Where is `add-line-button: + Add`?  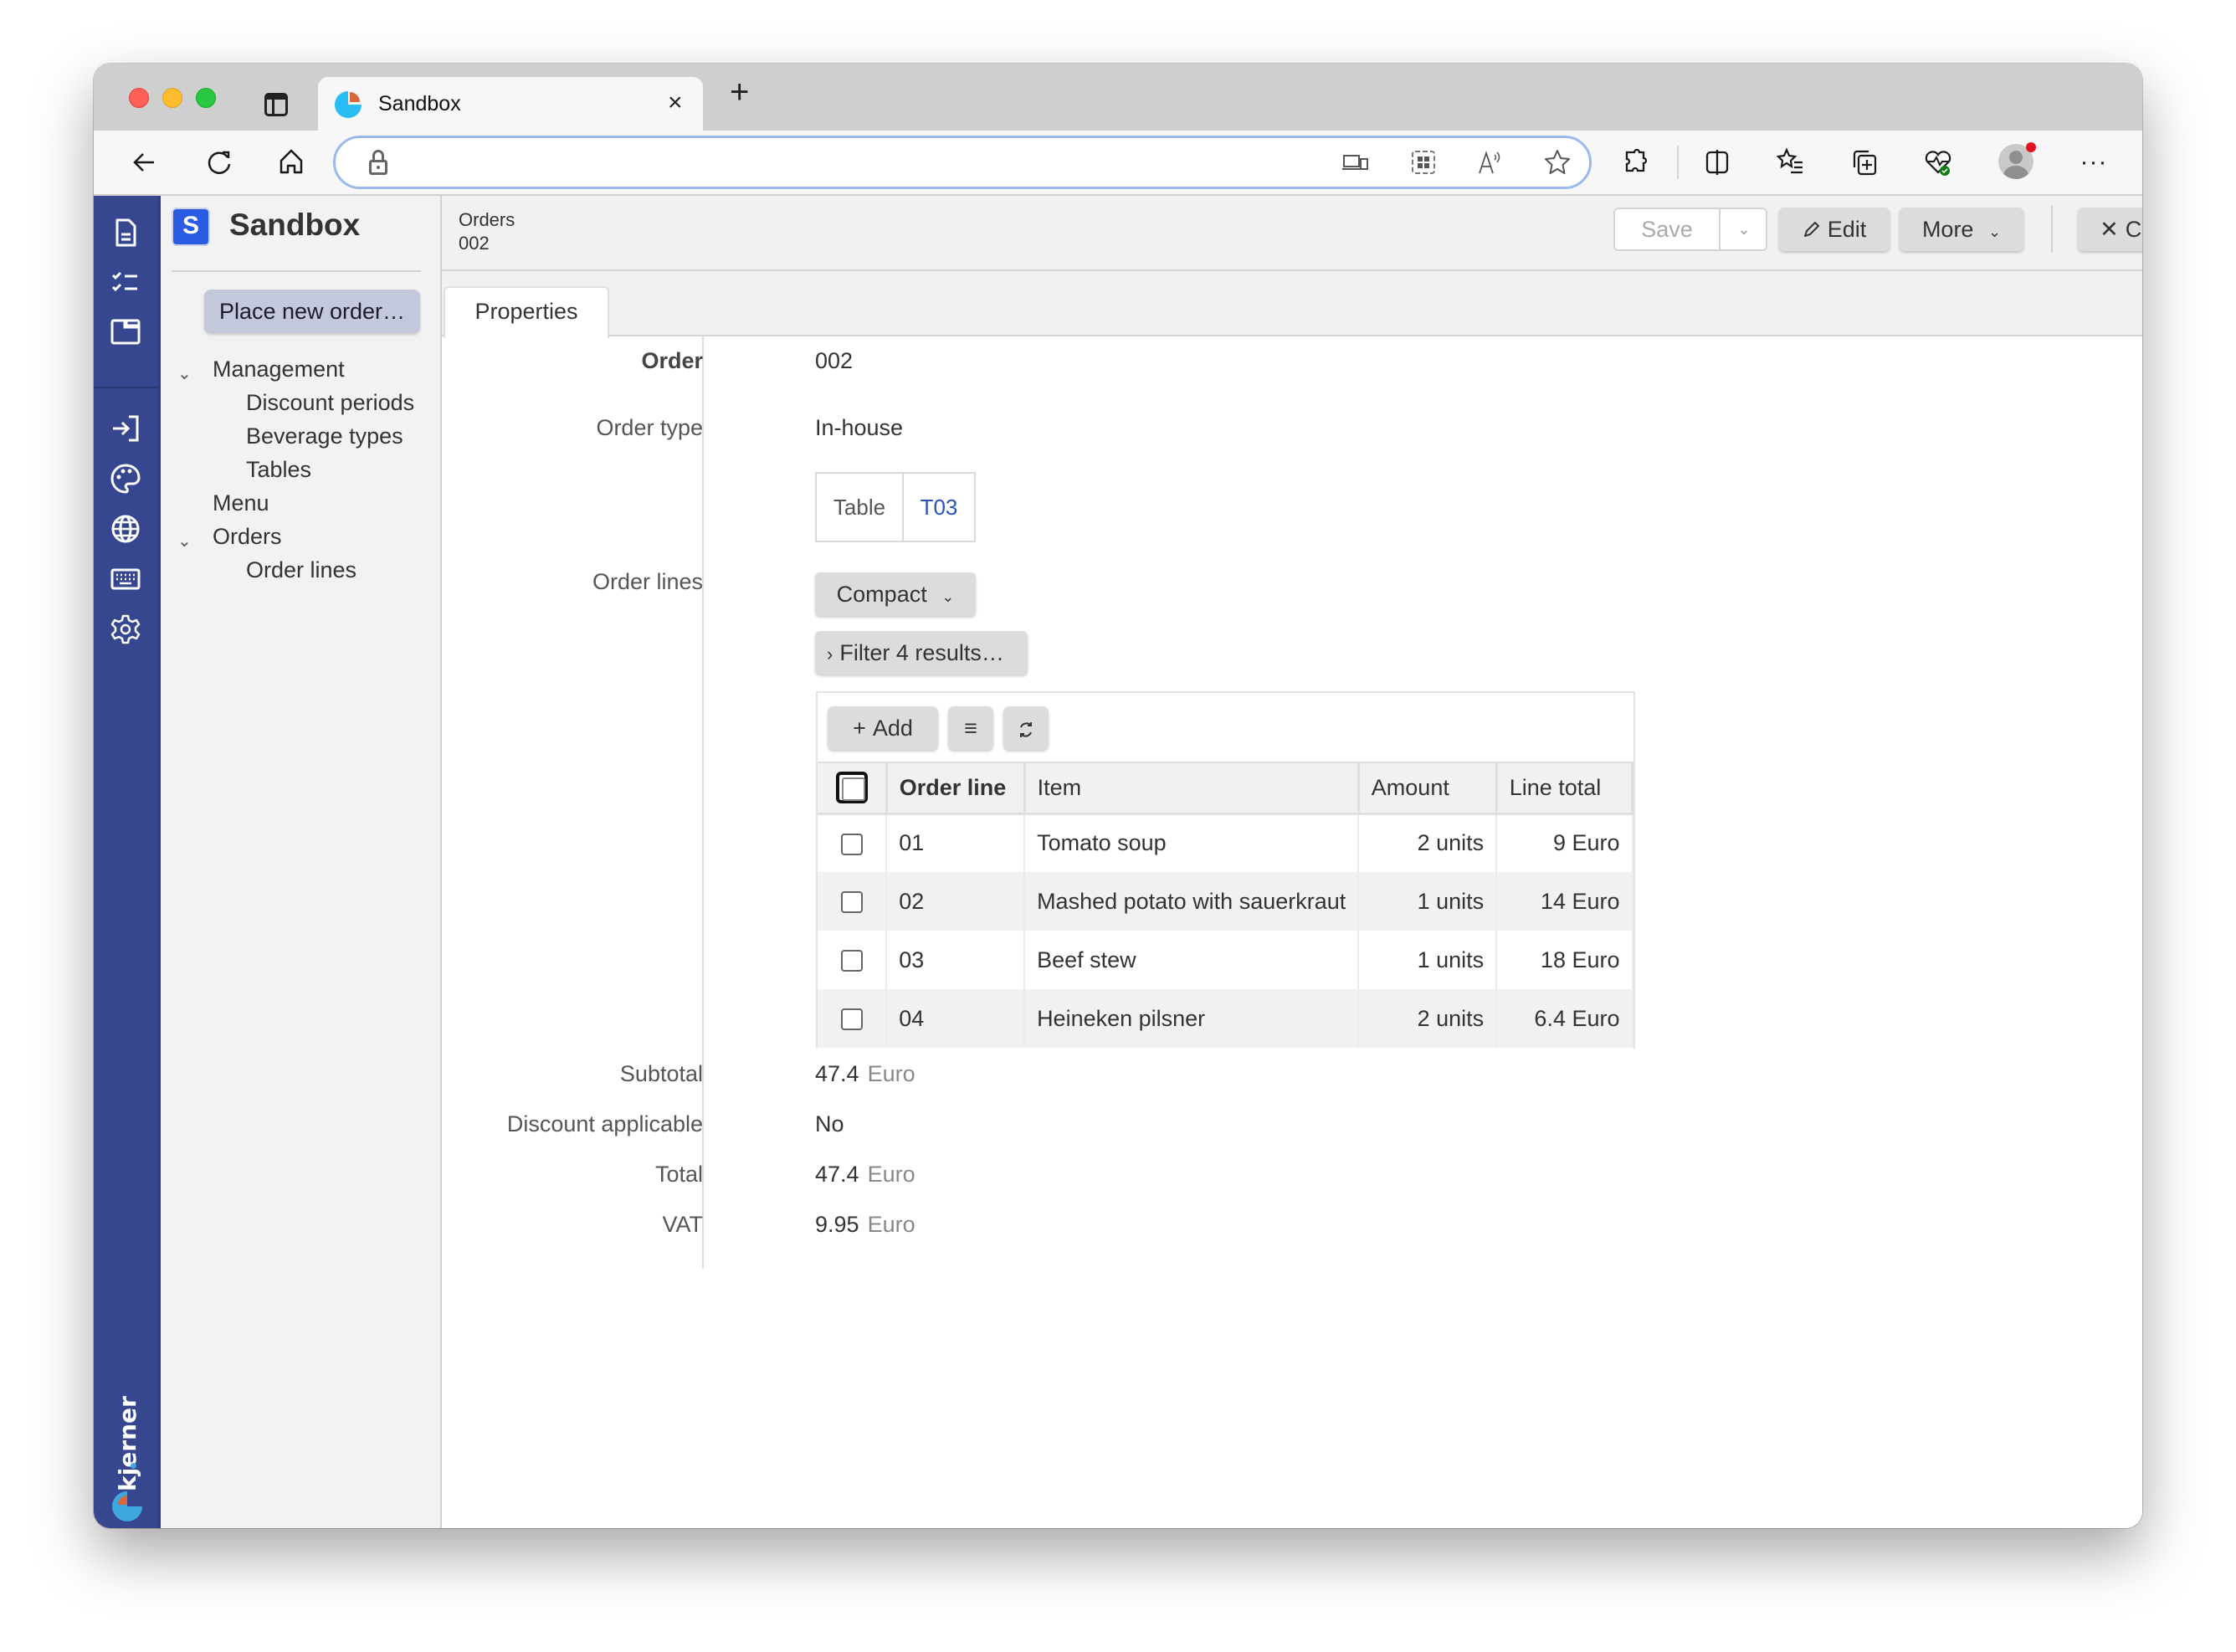 add-line-button: + Add is located at coordinates (883, 728).